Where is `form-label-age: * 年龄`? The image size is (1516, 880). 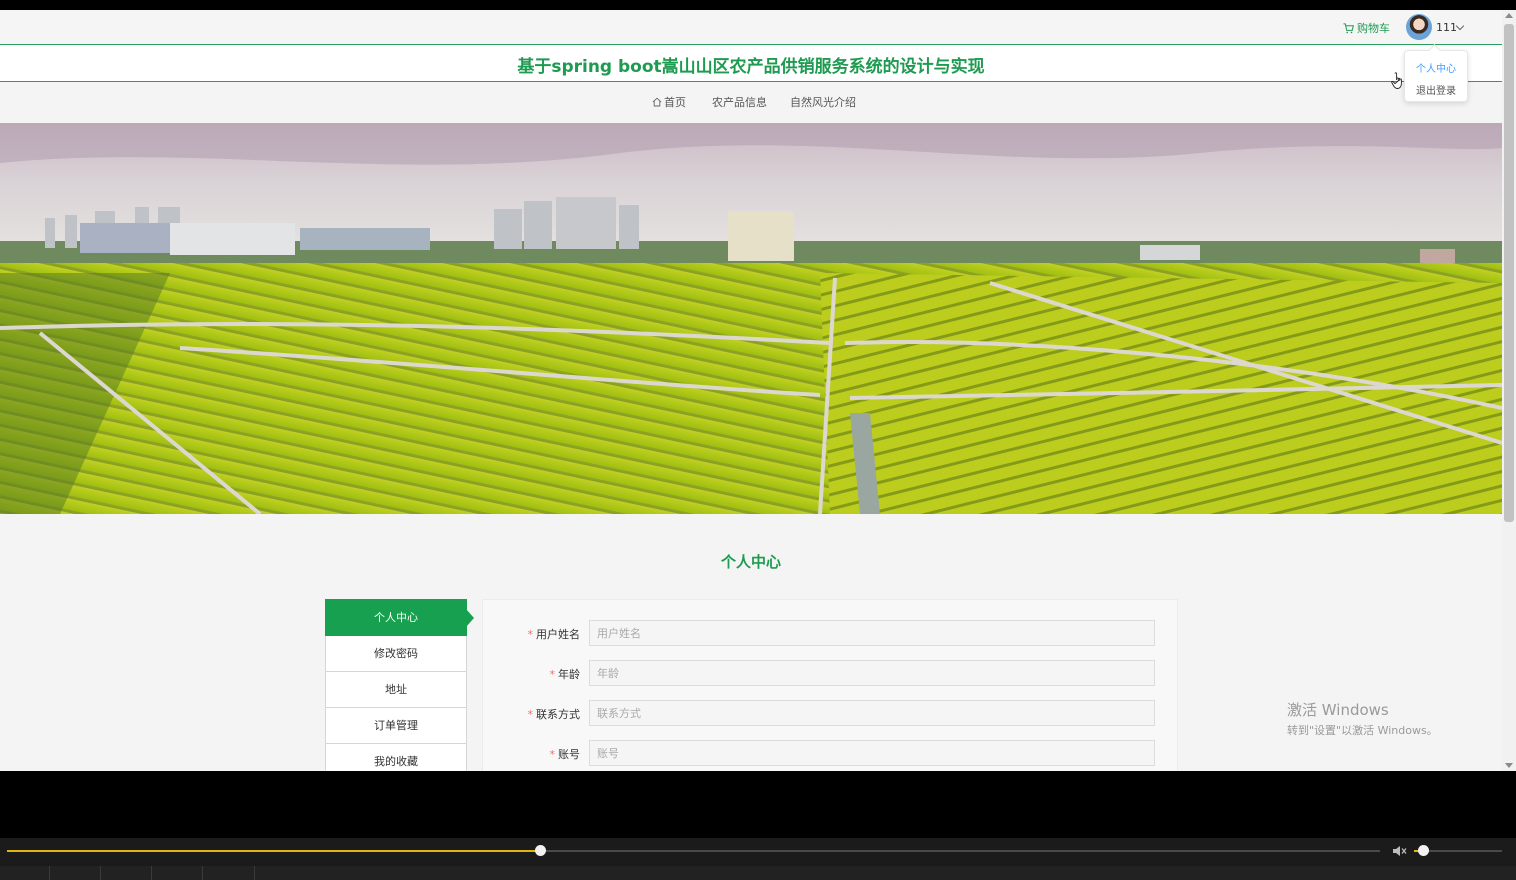
form-label-age: * 年龄 is located at coordinates (565, 674).